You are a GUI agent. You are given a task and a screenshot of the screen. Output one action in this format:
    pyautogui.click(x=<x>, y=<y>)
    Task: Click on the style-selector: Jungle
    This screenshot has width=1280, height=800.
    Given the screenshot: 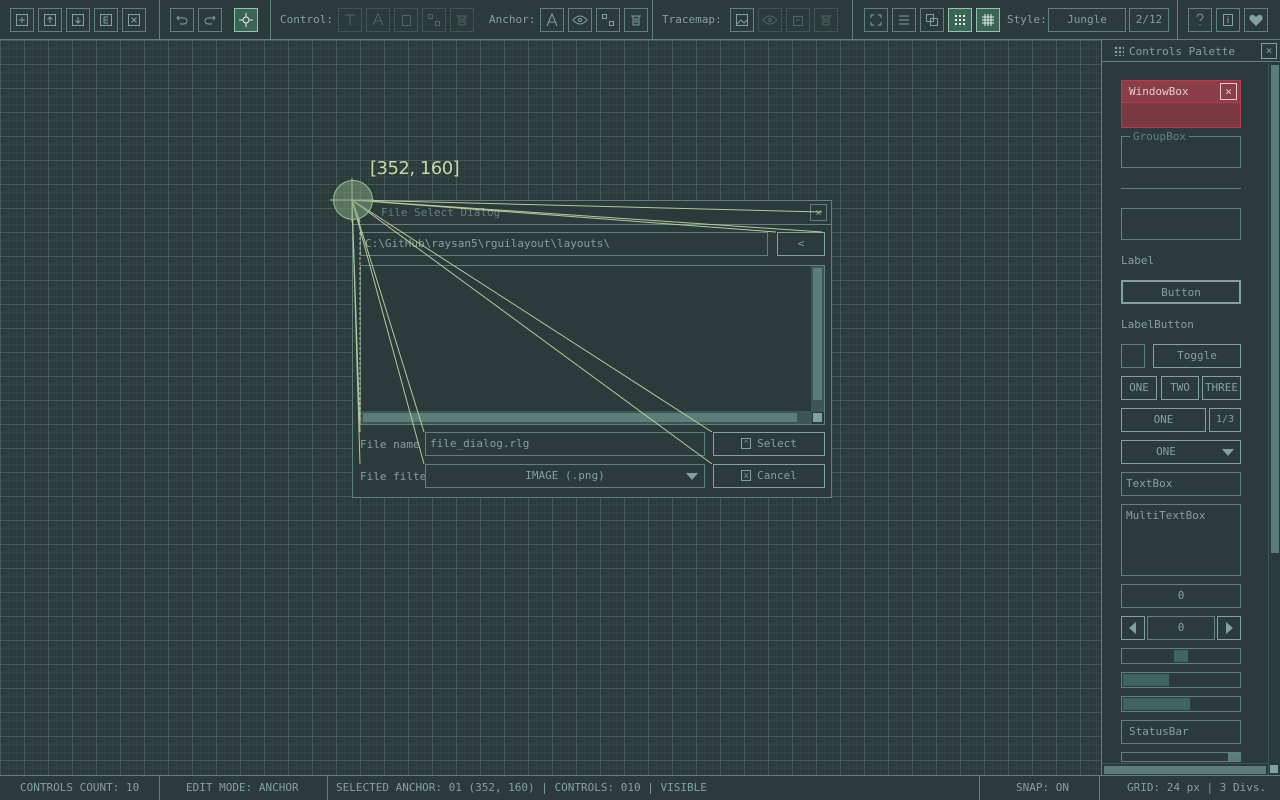 What is the action you would take?
    pyautogui.click(x=1087, y=20)
    